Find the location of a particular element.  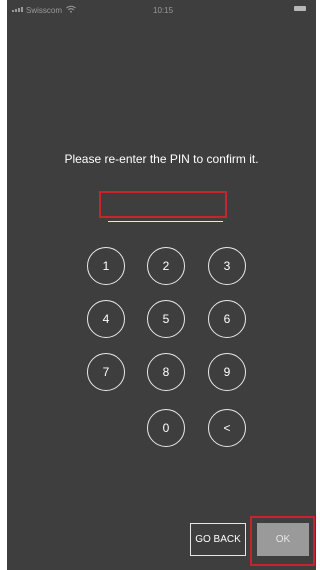

carrier-name: Swisscom is located at coordinates (44, 10).